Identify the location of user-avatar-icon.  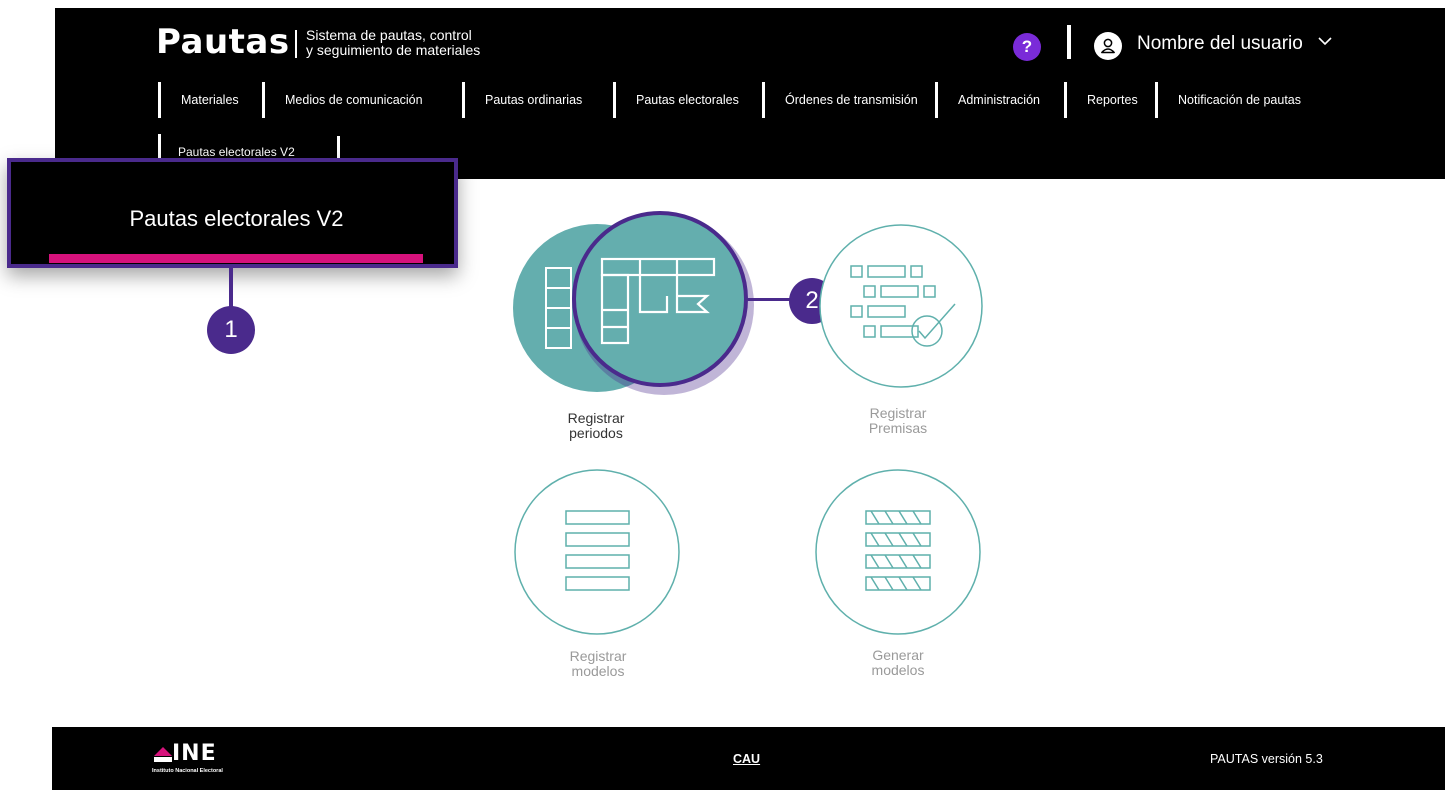
(1108, 46).